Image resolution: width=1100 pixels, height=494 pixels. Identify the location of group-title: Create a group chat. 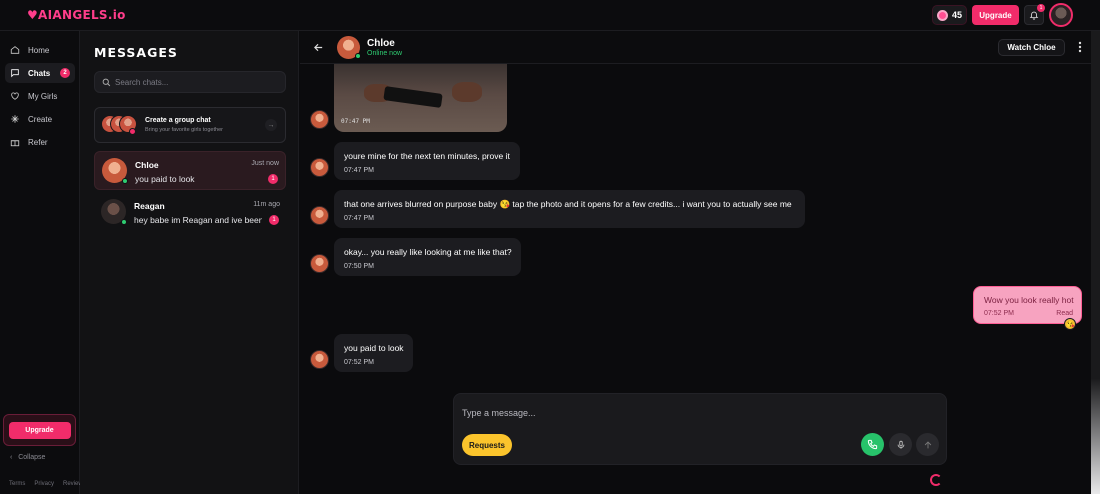
(178, 120).